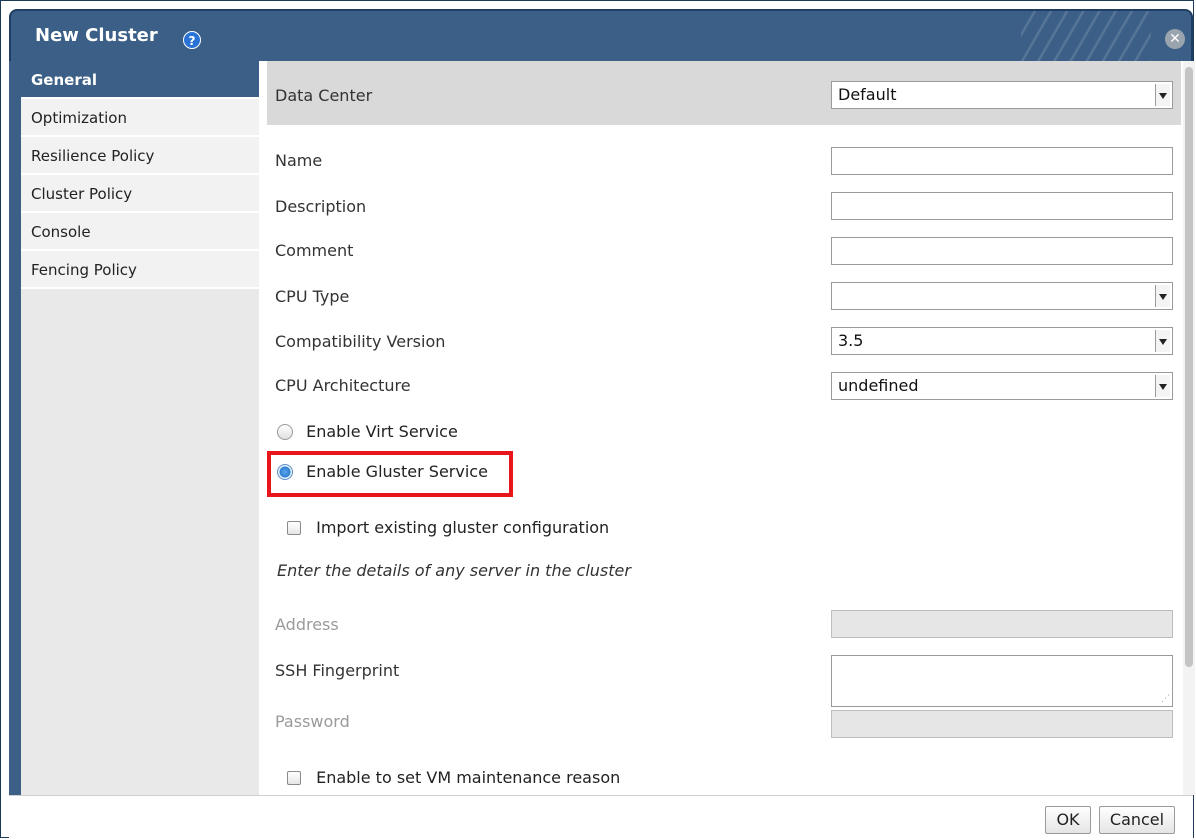 The height and width of the screenshot is (840, 1196). What do you see at coordinates (140, 118) in the screenshot?
I see `sidebar-item-optimization: Optimization` at bounding box center [140, 118].